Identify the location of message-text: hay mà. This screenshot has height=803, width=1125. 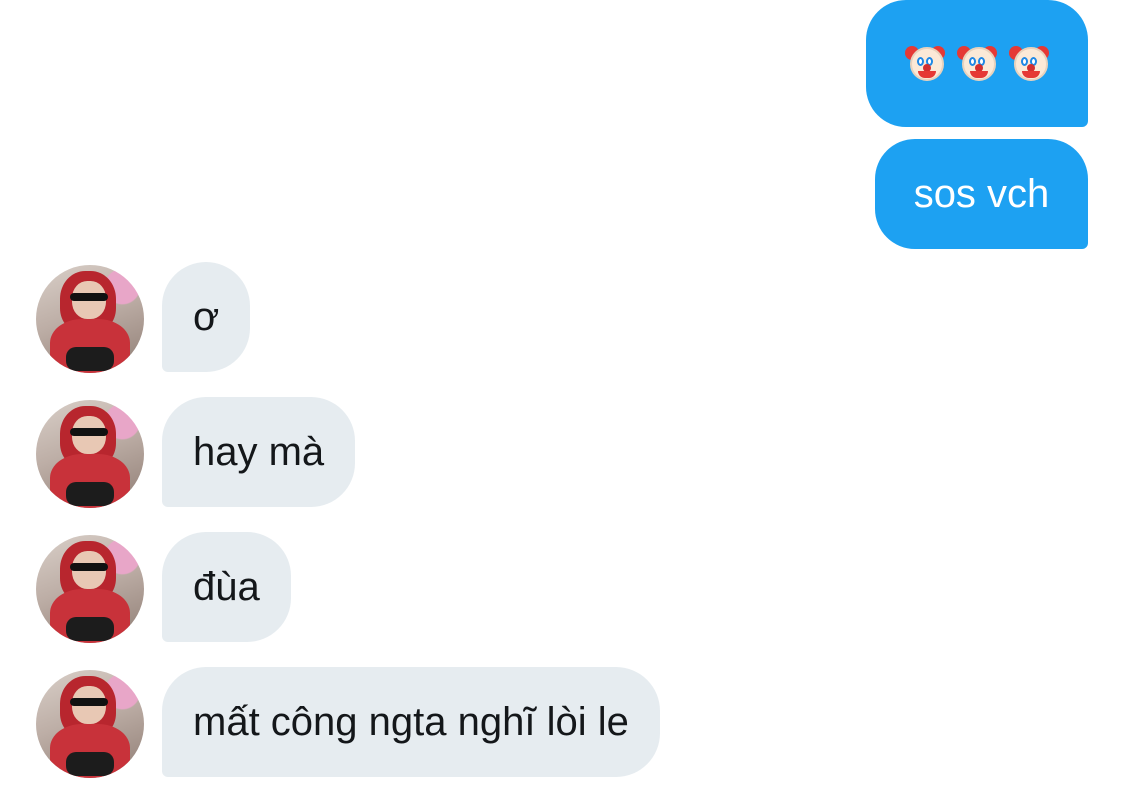
(259, 452).